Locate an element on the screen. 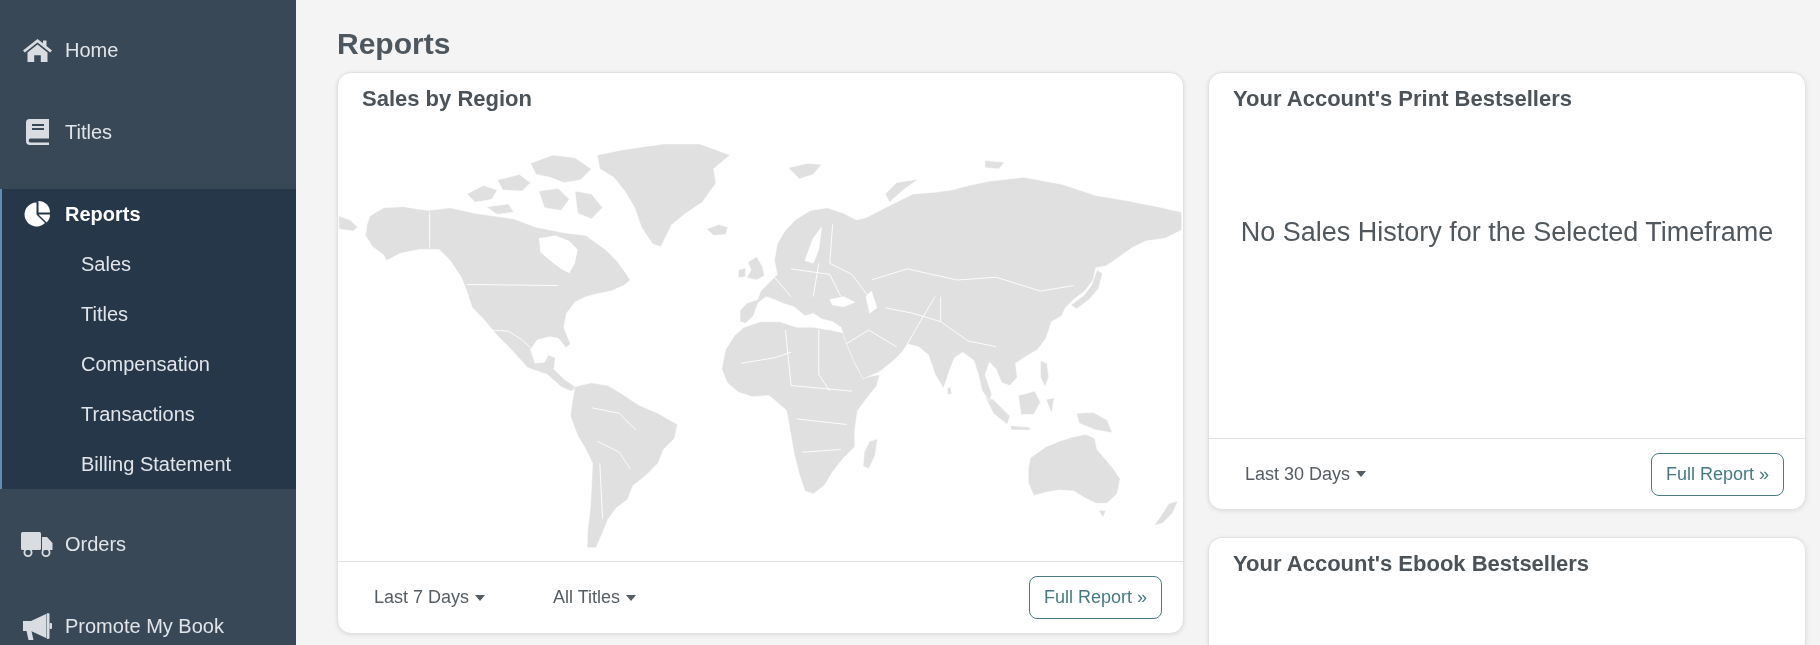 The width and height of the screenshot is (1820, 645). card-title: Your Account's Ebook Bestsellers is located at coordinates (1411, 564).